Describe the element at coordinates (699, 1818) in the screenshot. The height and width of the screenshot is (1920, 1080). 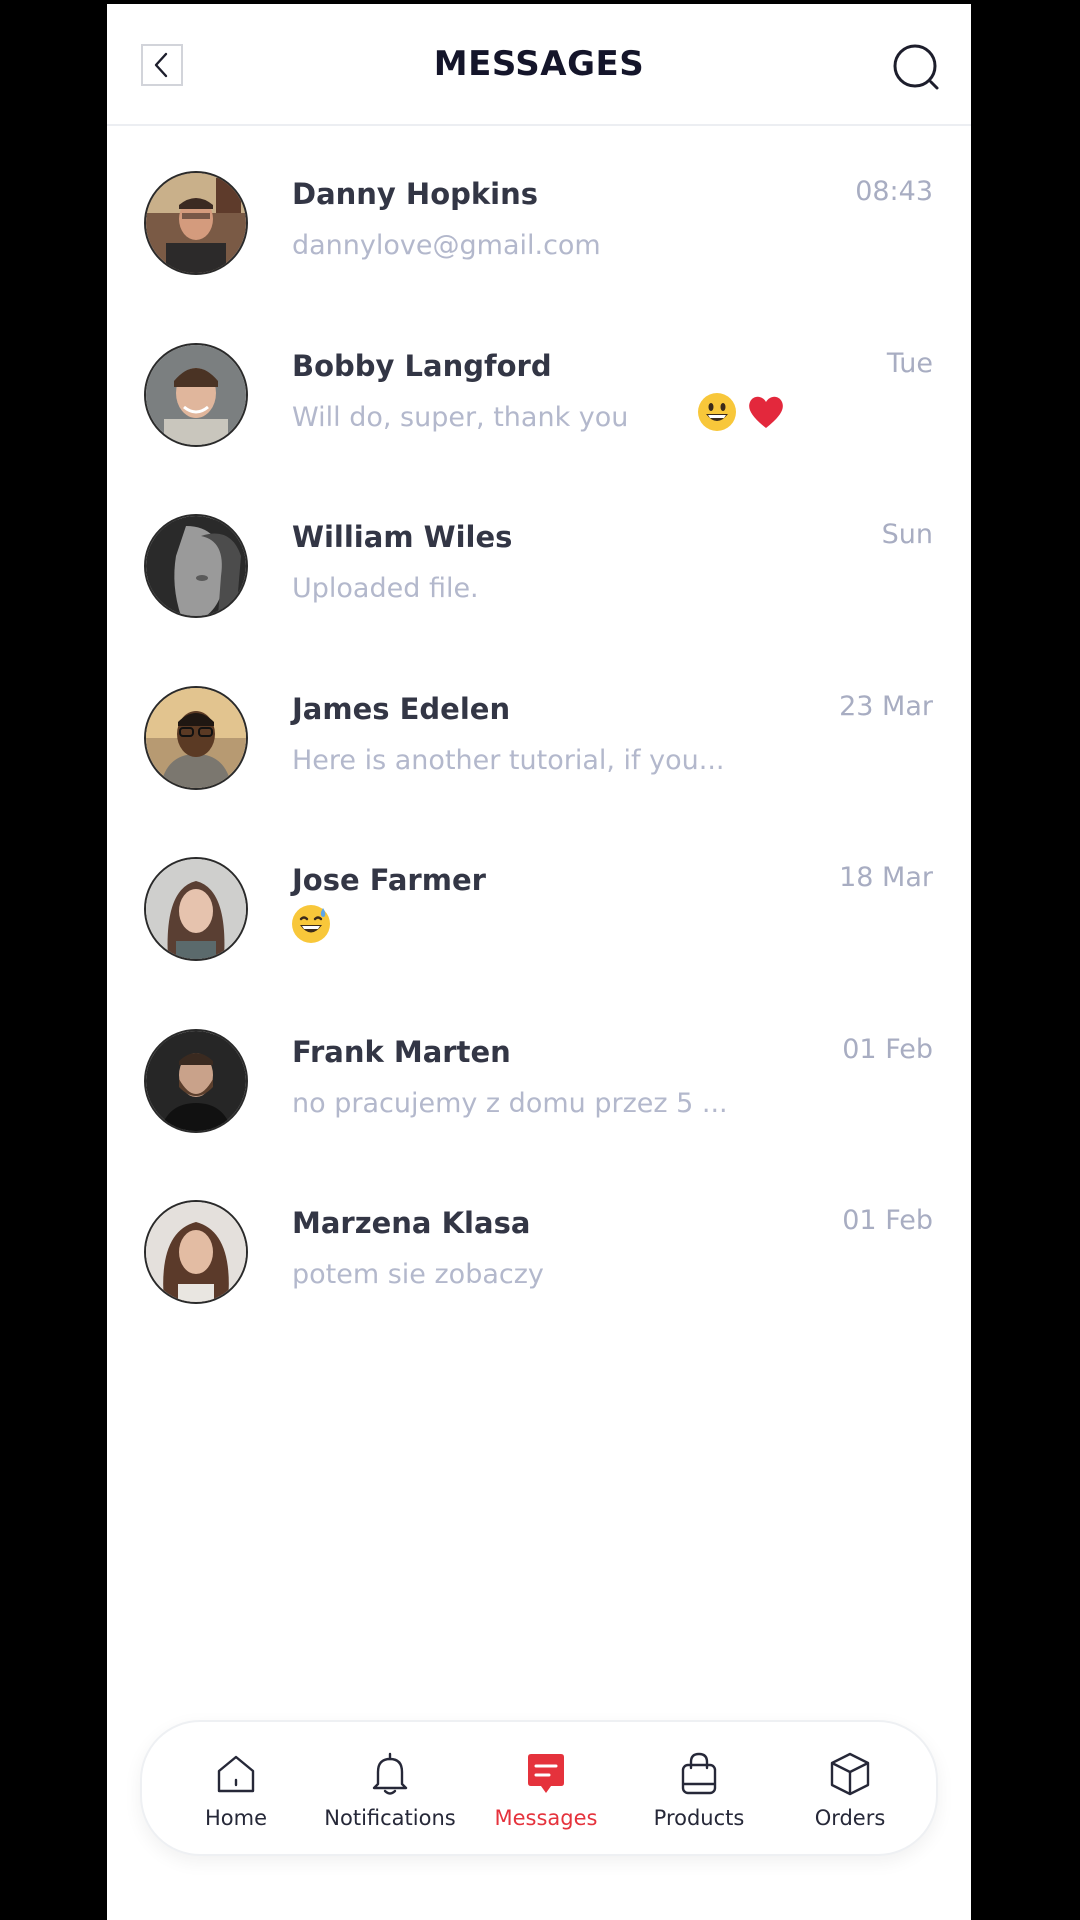
I see `tab-label: Products` at that location.